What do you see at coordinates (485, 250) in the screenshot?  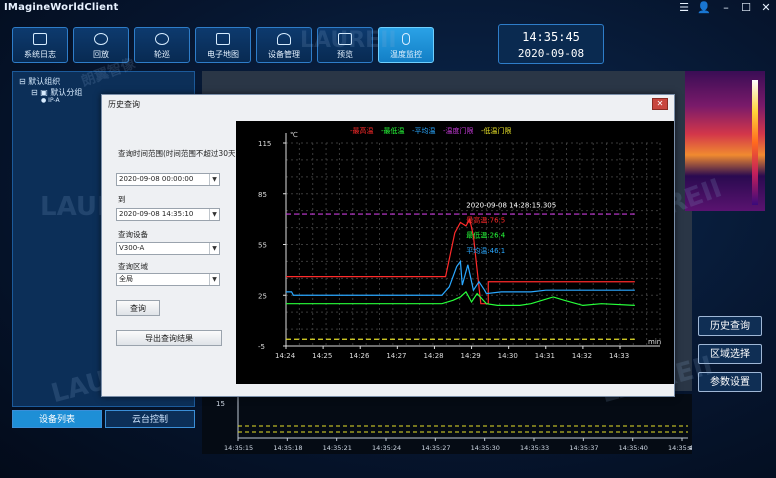 I see `tooltip-avg: 平均温:46.1` at bounding box center [485, 250].